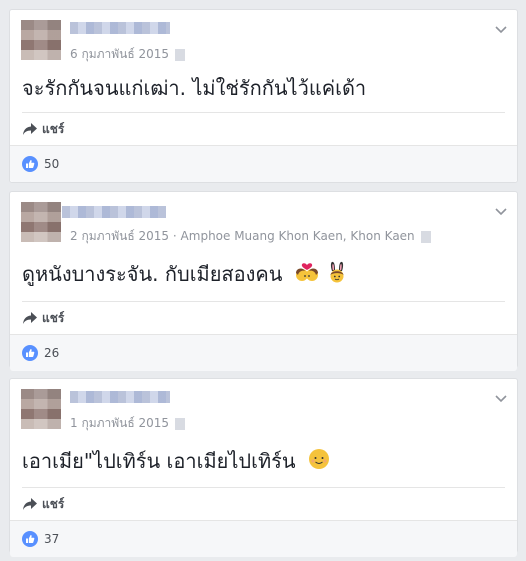 Image resolution: width=526 pixels, height=561 pixels. What do you see at coordinates (51, 353) in the screenshot?
I see `like-count: 26` at bounding box center [51, 353].